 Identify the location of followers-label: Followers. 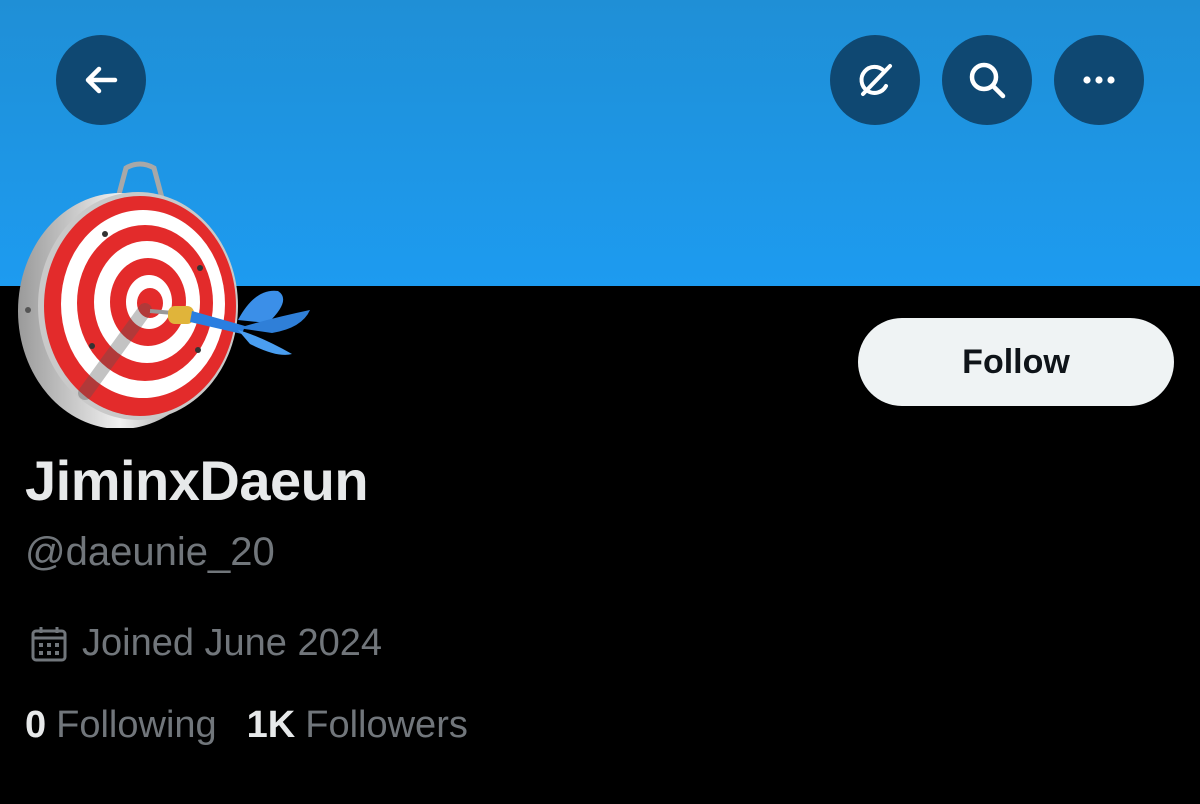
(386, 725).